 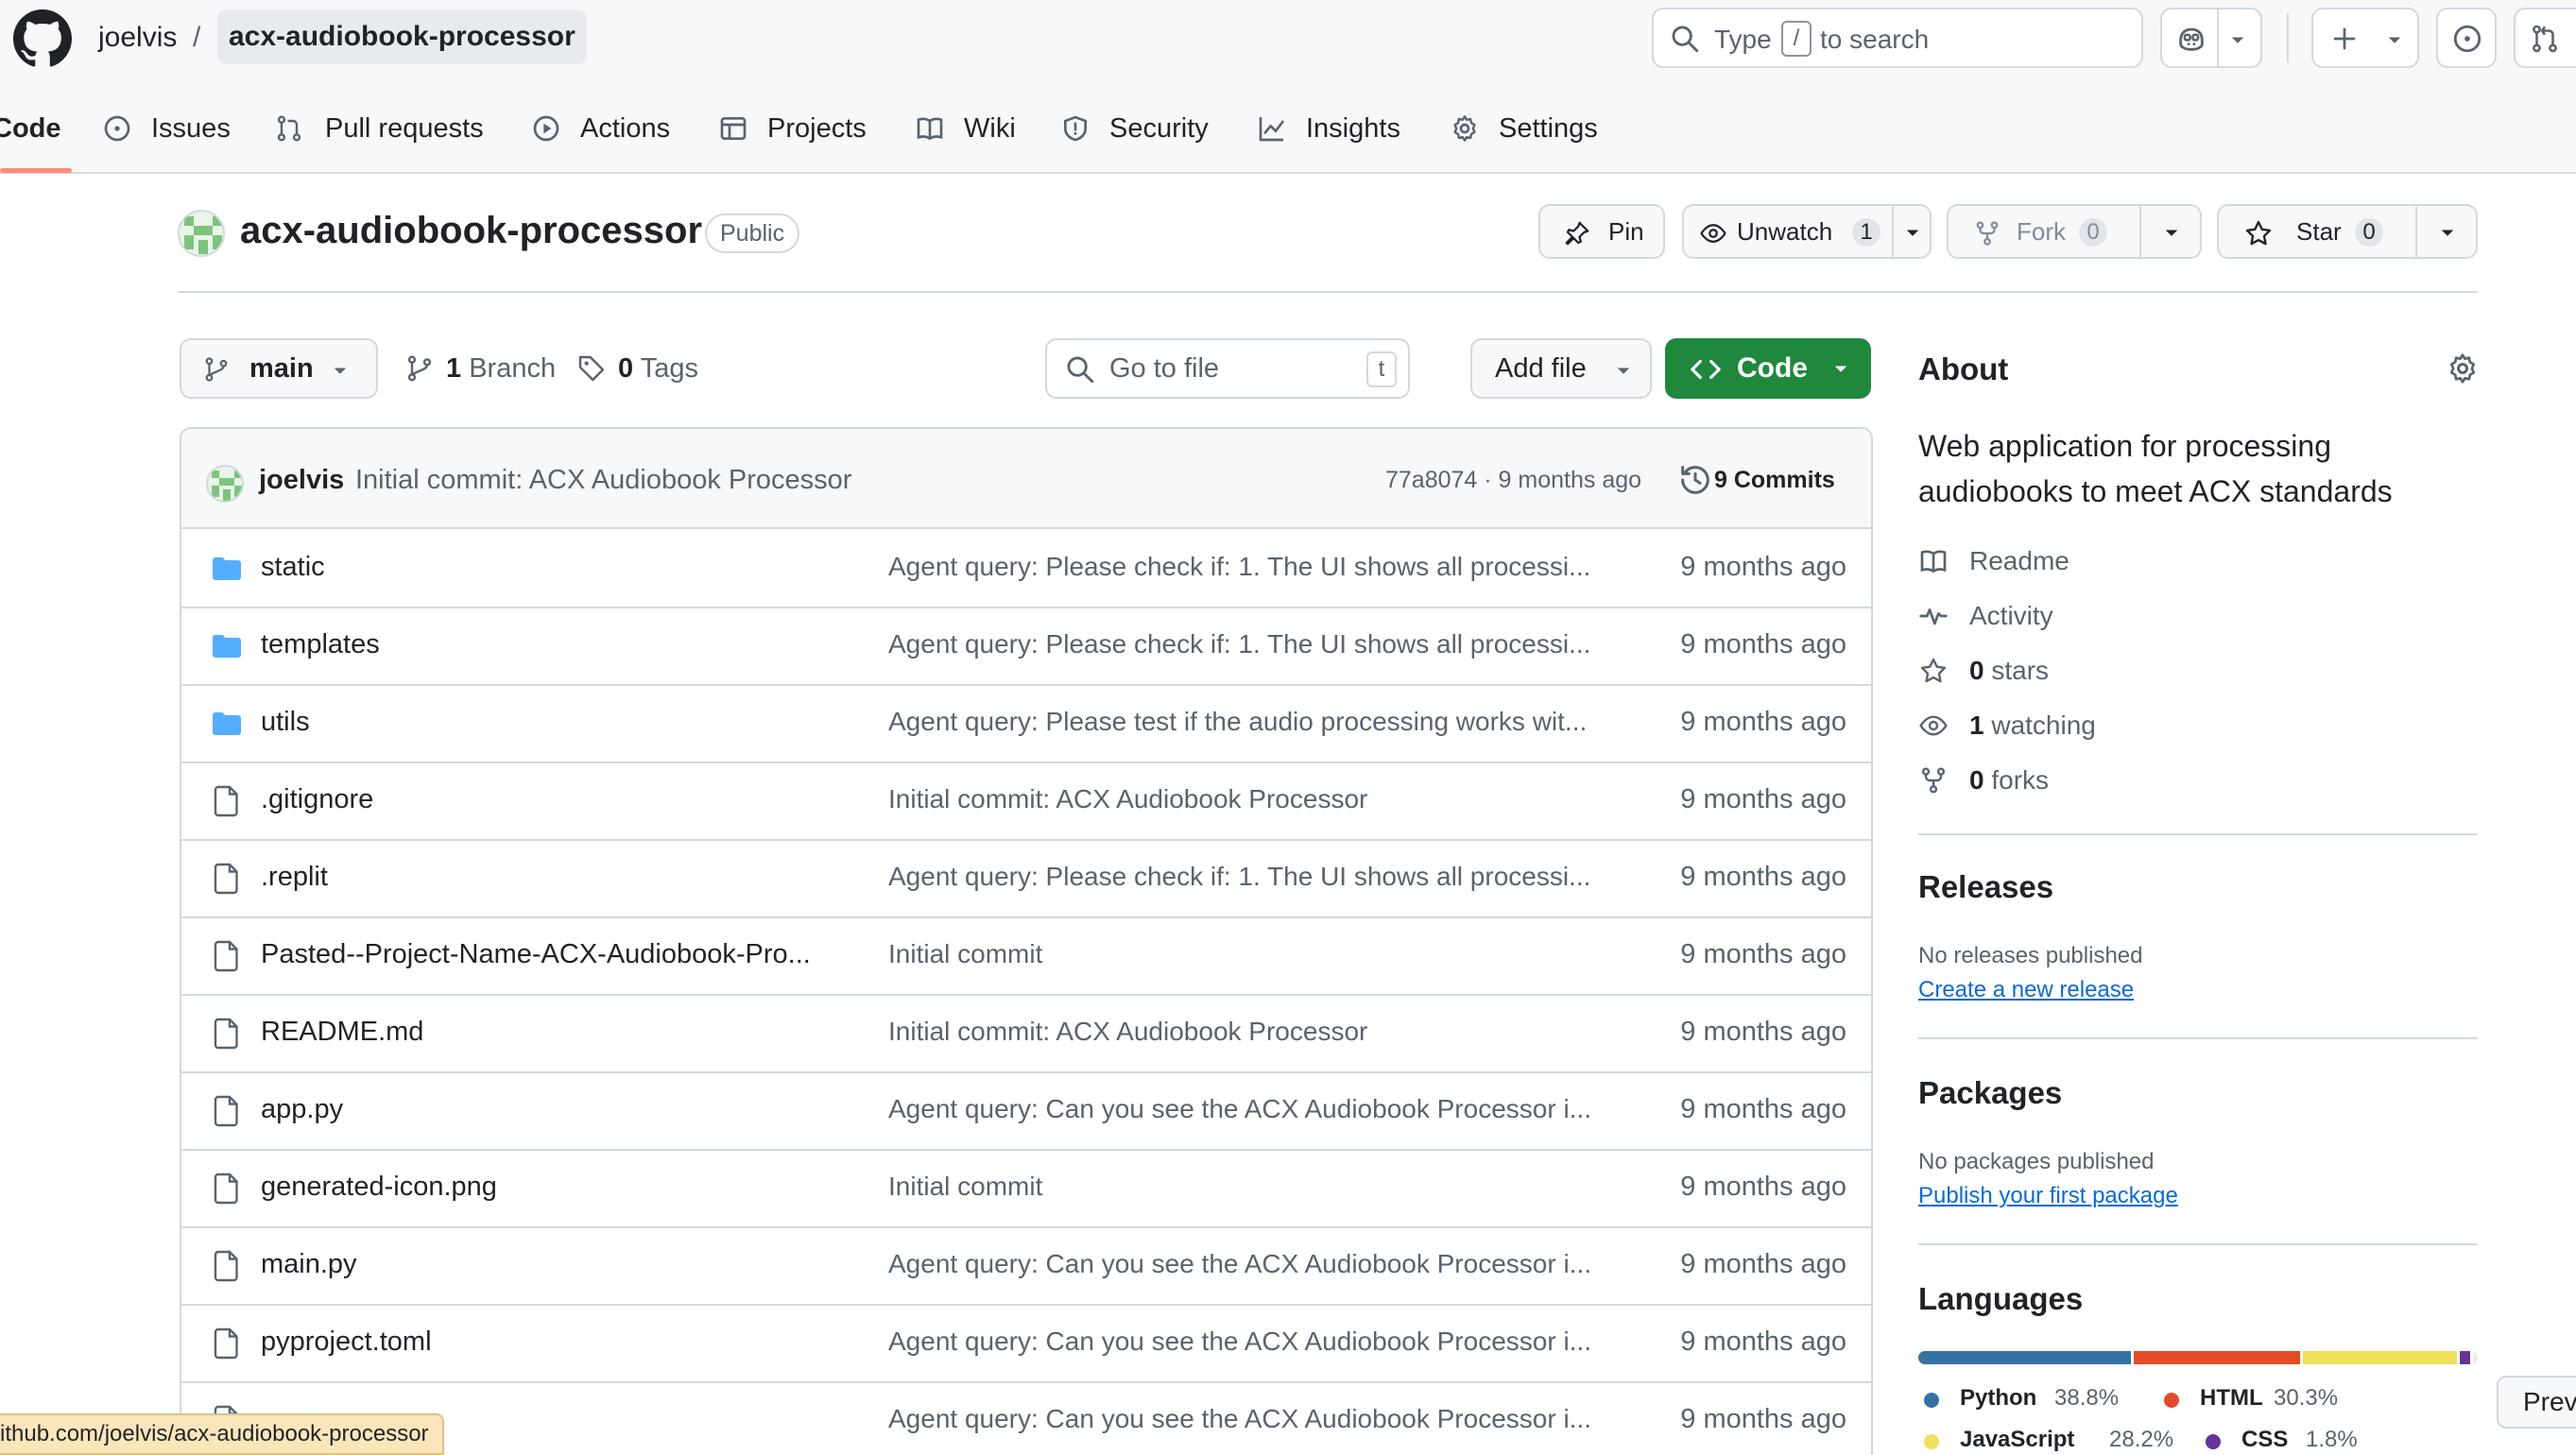 What do you see at coordinates (471, 231) in the screenshot?
I see `repo-title: acx-audiobook-processor` at bounding box center [471, 231].